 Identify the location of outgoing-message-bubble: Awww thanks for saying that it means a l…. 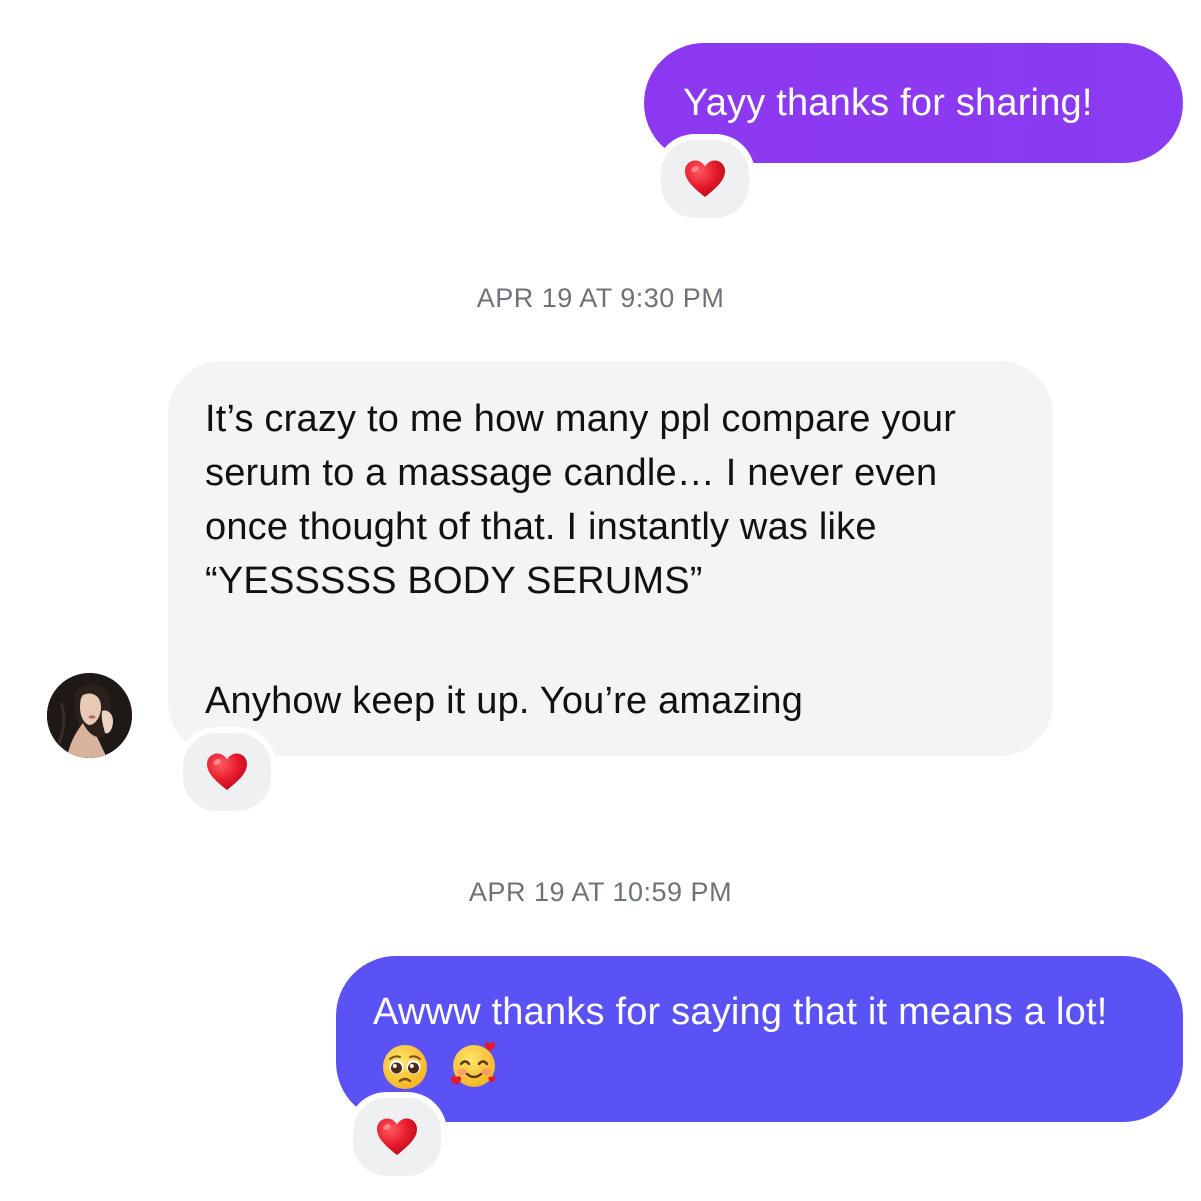
(759, 1039).